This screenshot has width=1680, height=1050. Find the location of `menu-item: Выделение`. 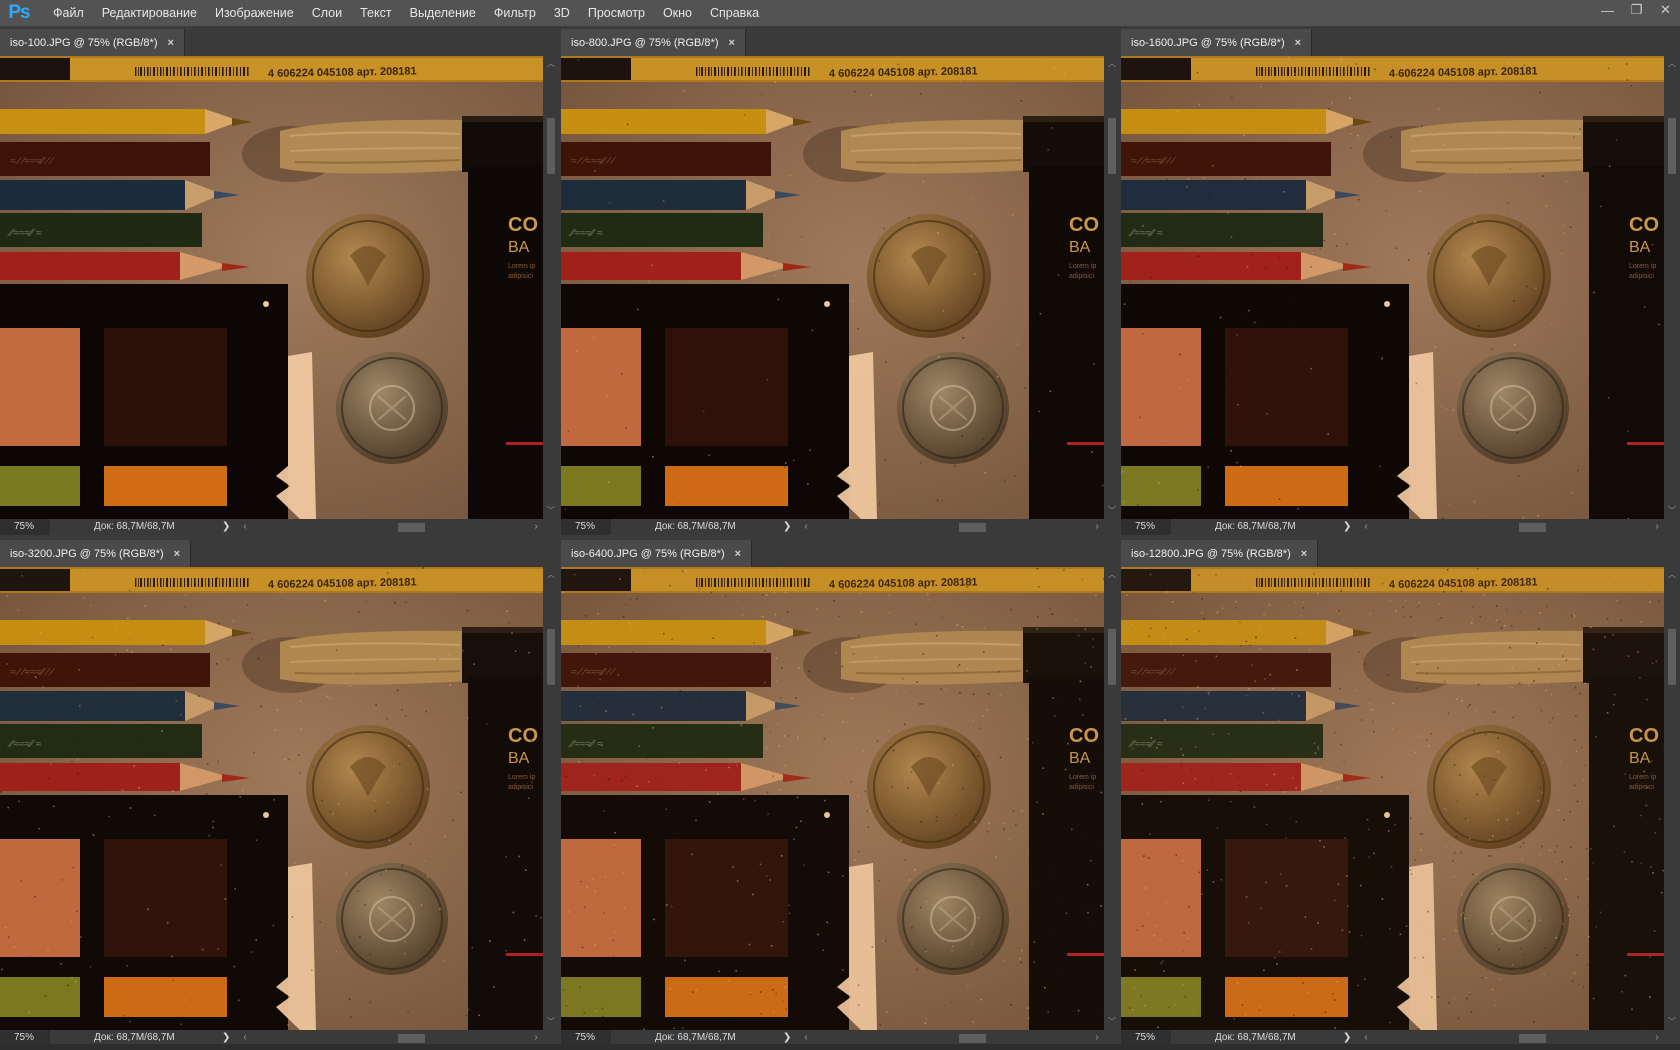

menu-item: Выделение is located at coordinates (443, 13).